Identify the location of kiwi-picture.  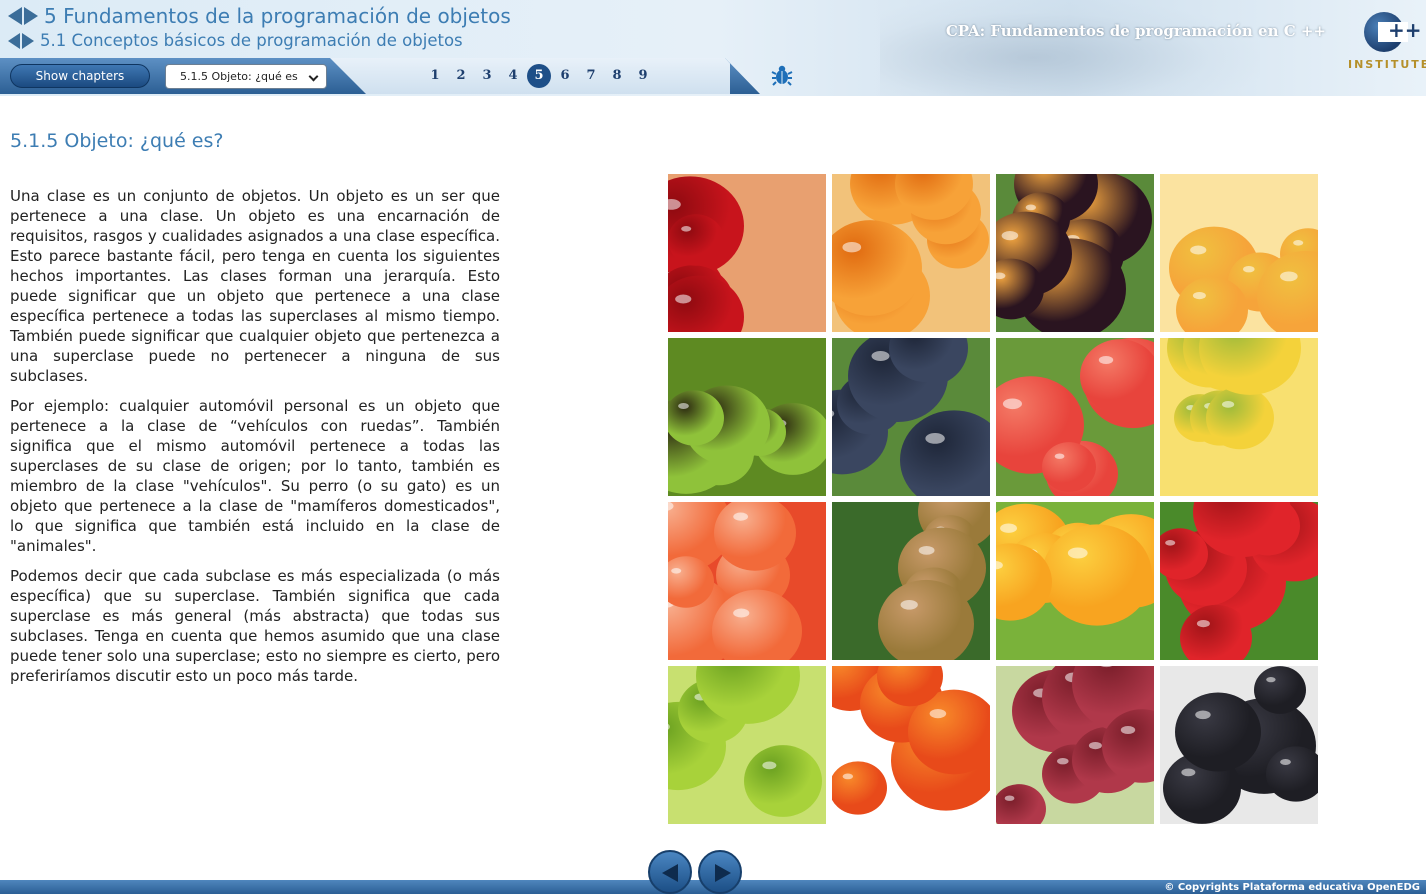
(747, 439).